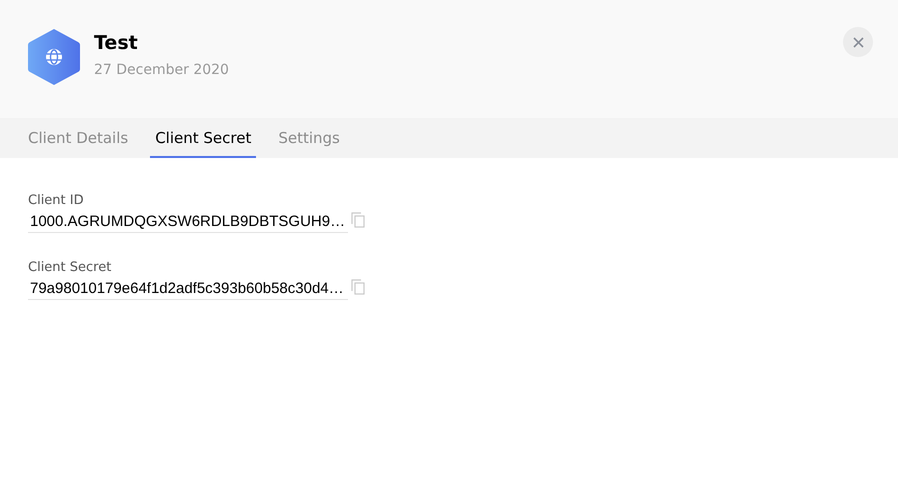  What do you see at coordinates (203, 138) in the screenshot?
I see `tab: Client Secret` at bounding box center [203, 138].